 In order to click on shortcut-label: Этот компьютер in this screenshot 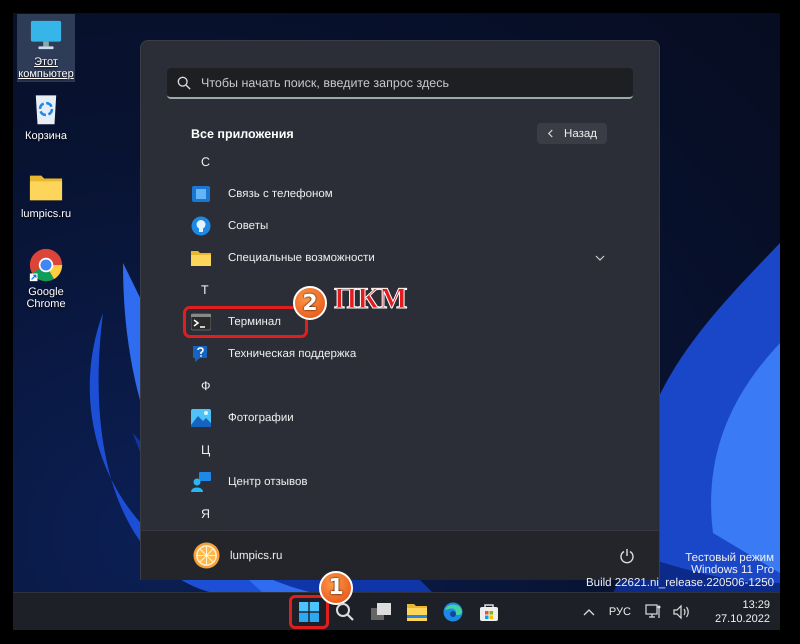, I will do `click(46, 68)`.